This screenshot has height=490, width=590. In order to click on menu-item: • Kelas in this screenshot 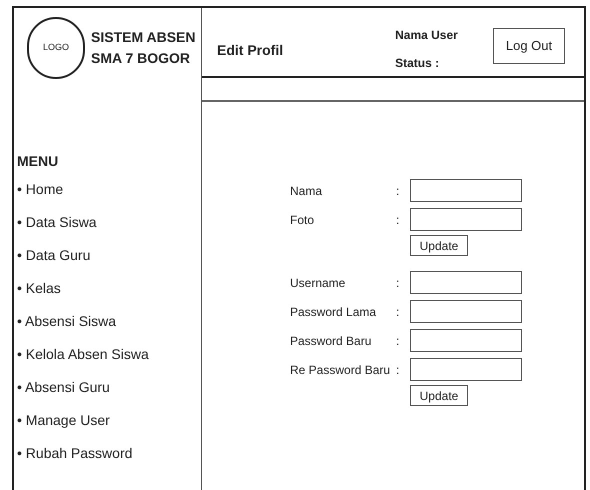, I will do `click(109, 294)`.